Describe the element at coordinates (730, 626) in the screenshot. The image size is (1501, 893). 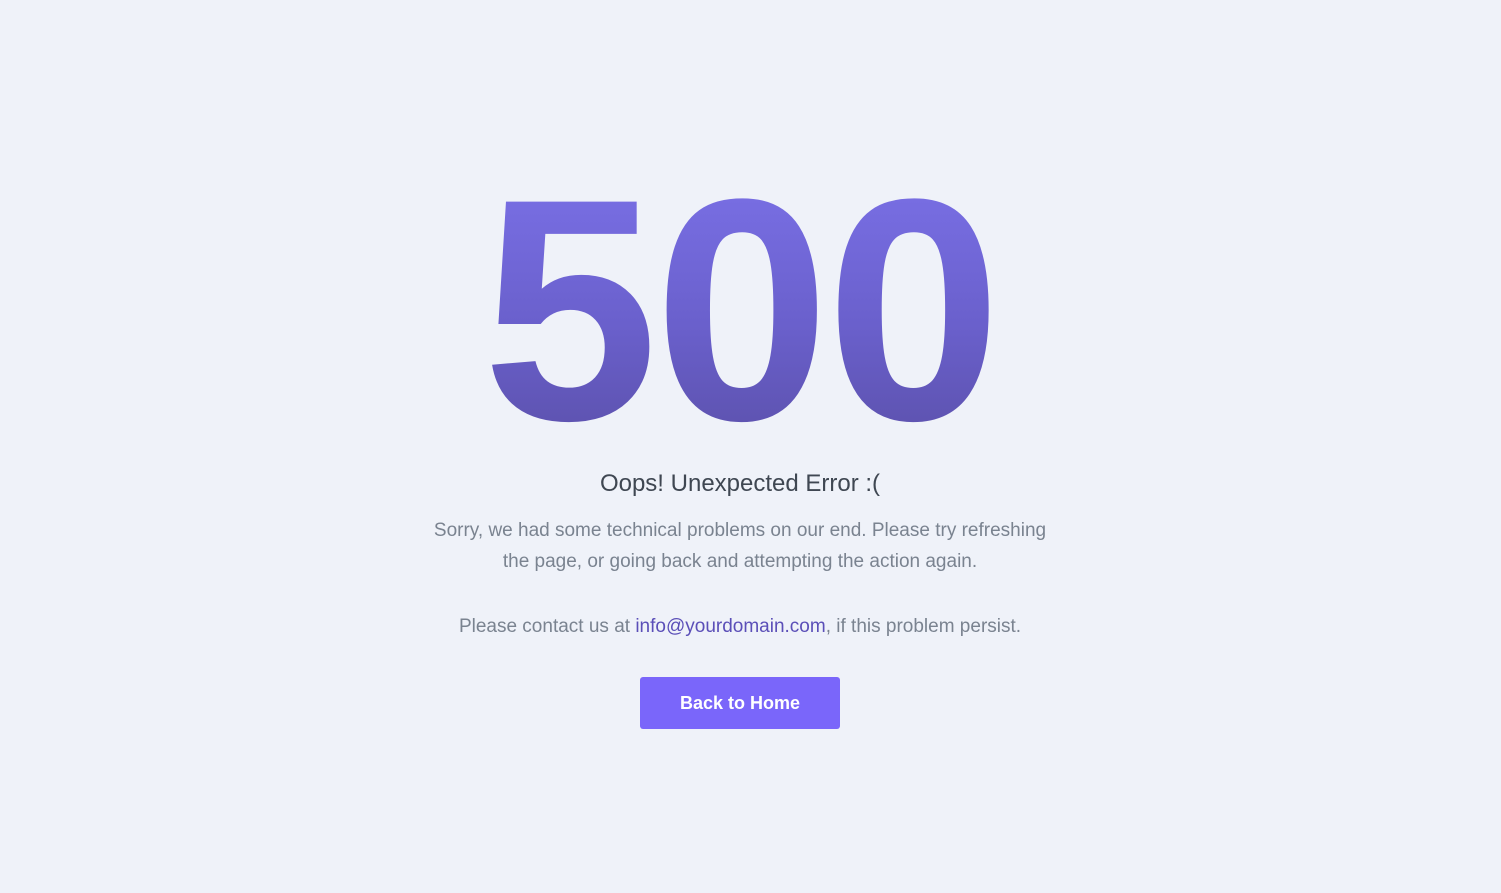
I see `contact-email-link: info@yourdomain.com` at that location.